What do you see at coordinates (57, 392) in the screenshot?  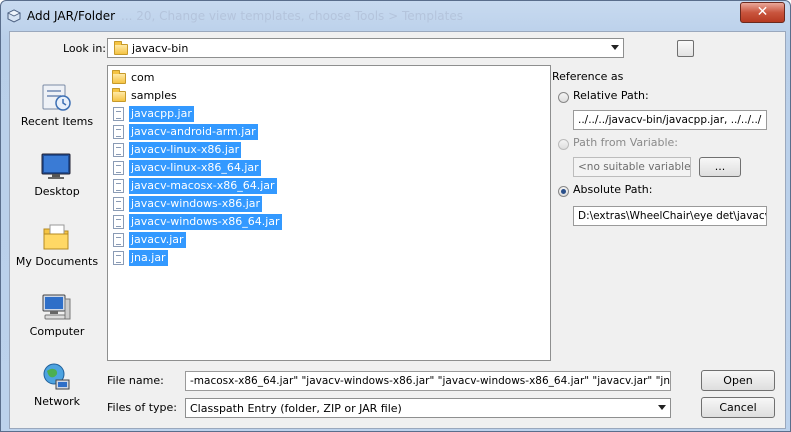 I see `place-network: Network` at bounding box center [57, 392].